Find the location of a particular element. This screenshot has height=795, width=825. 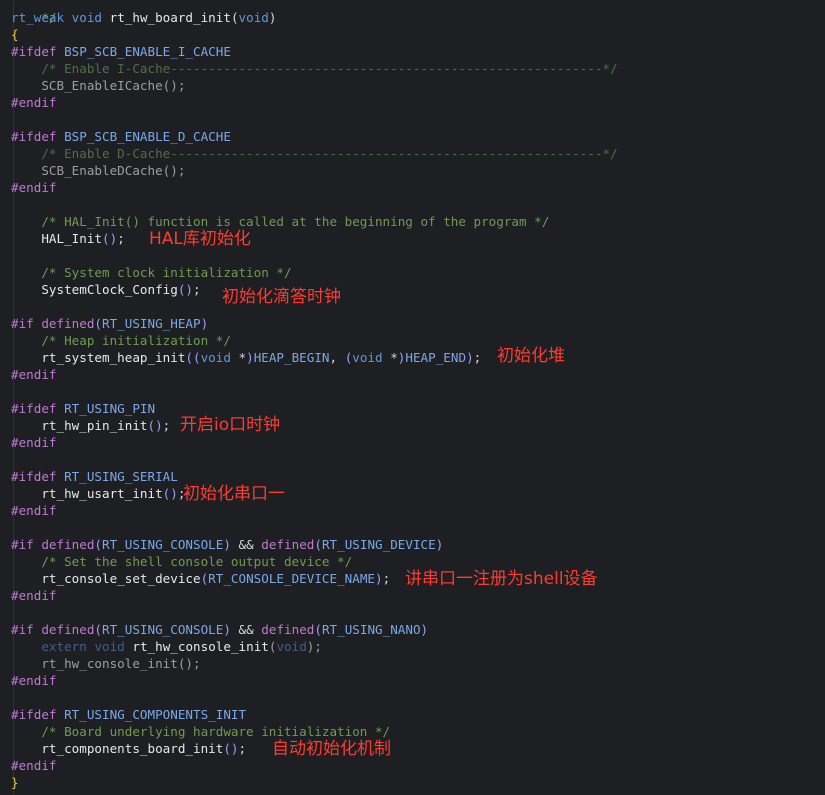

annotation-clock: 初始化滴答时钟 is located at coordinates (281, 297).